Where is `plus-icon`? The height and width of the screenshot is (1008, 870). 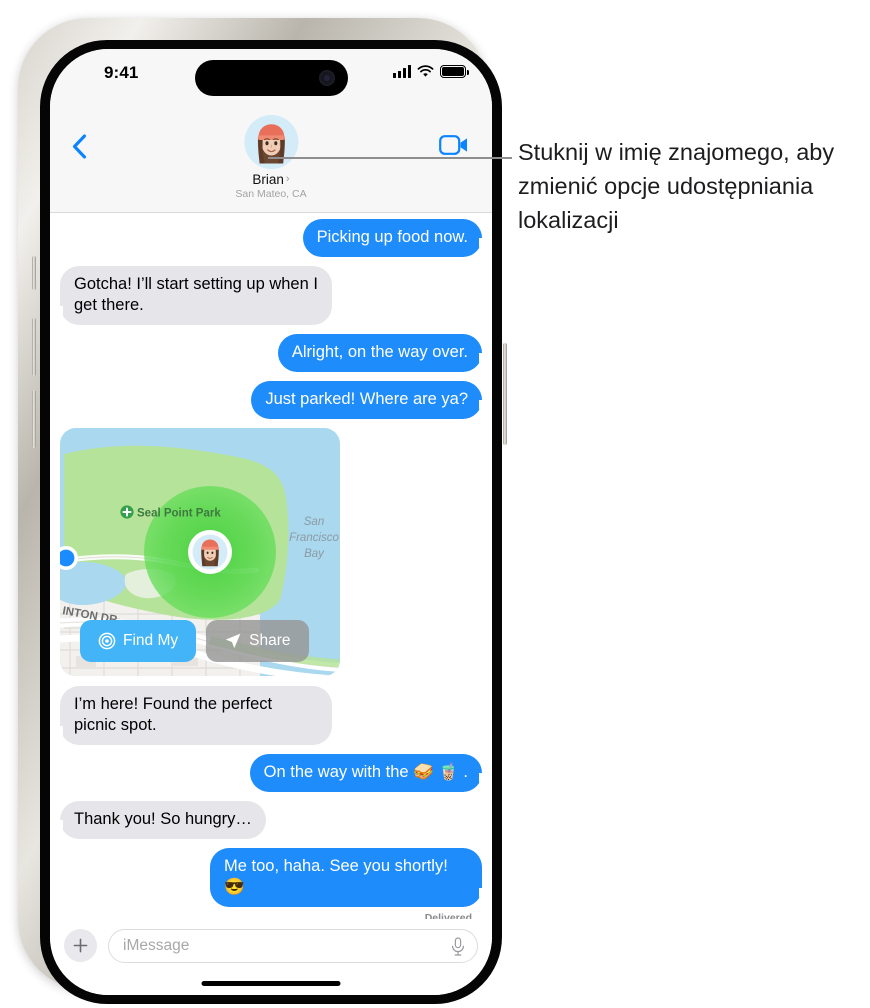
plus-icon is located at coordinates (80, 945).